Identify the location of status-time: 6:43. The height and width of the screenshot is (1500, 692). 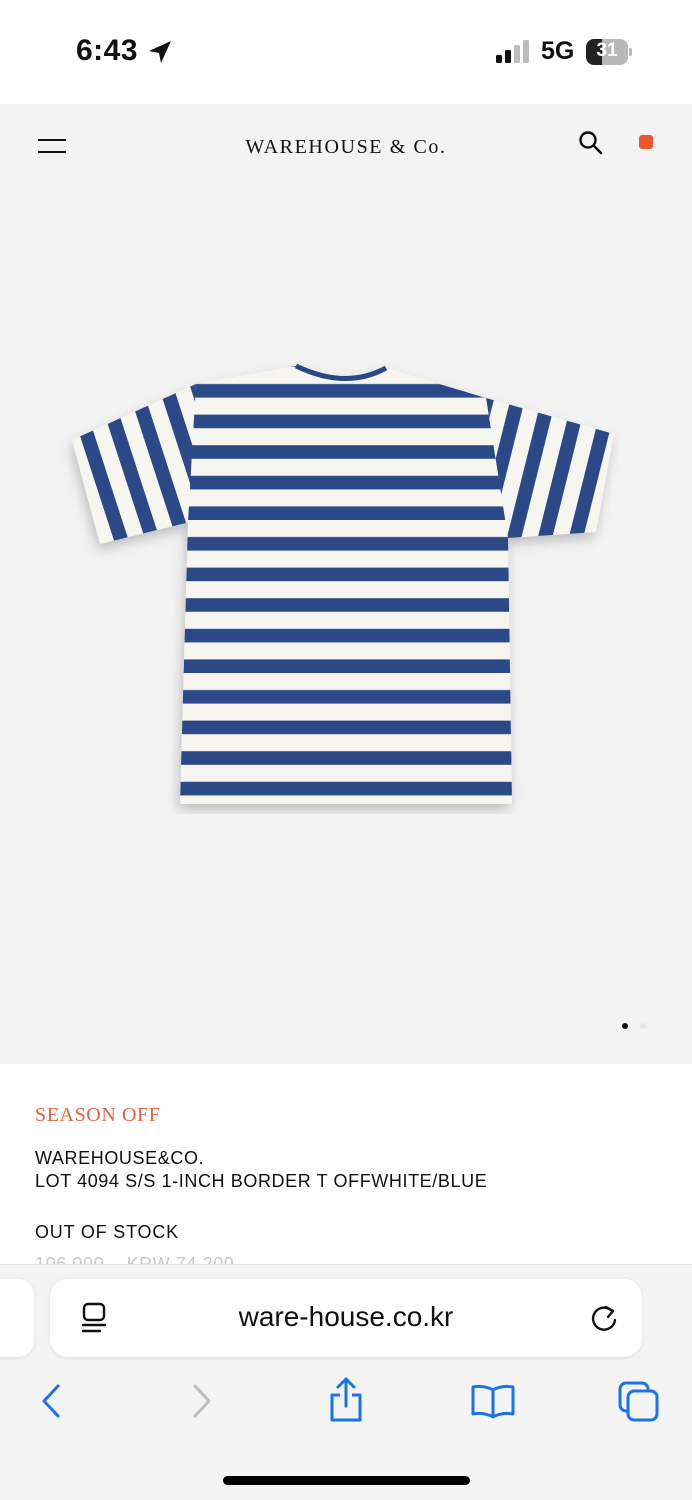
(107, 50).